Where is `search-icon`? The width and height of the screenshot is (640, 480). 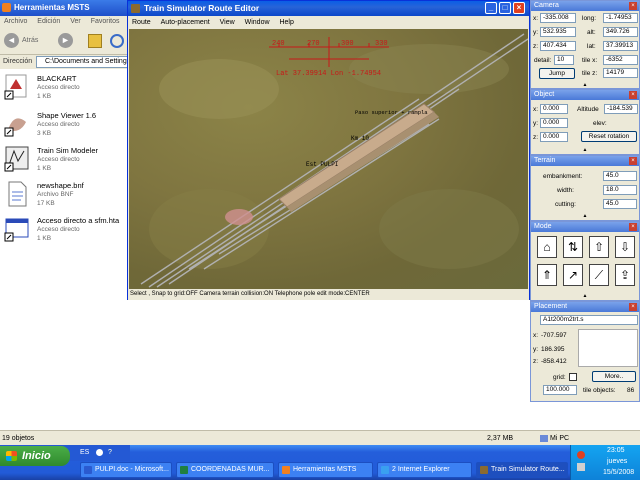 search-icon is located at coordinates (117, 41).